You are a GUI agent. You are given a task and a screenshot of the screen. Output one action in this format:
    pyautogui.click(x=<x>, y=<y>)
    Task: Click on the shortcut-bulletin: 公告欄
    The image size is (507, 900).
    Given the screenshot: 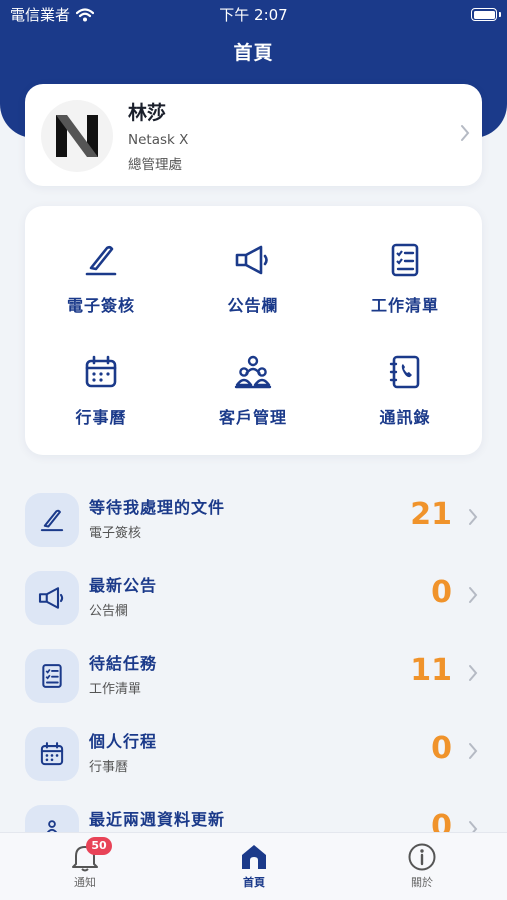 What is the action you would take?
    pyautogui.click(x=253, y=262)
    